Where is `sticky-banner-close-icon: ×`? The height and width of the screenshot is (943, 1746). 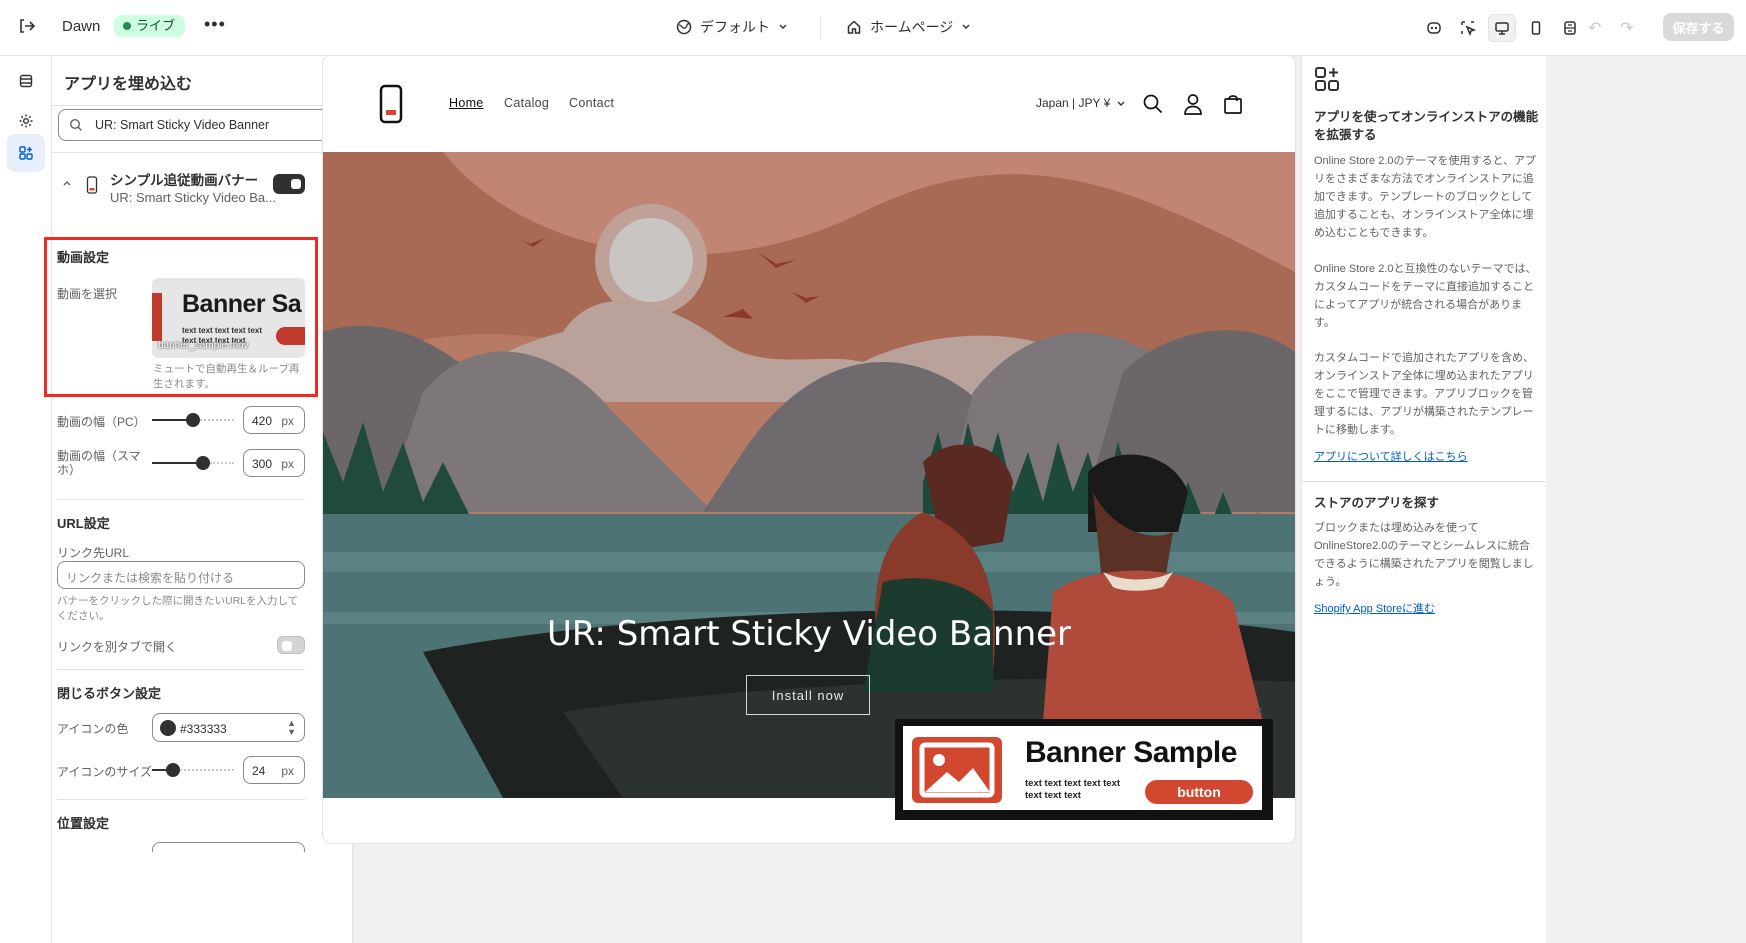
sticky-banner-close-icon: × is located at coordinates (1259, 711).